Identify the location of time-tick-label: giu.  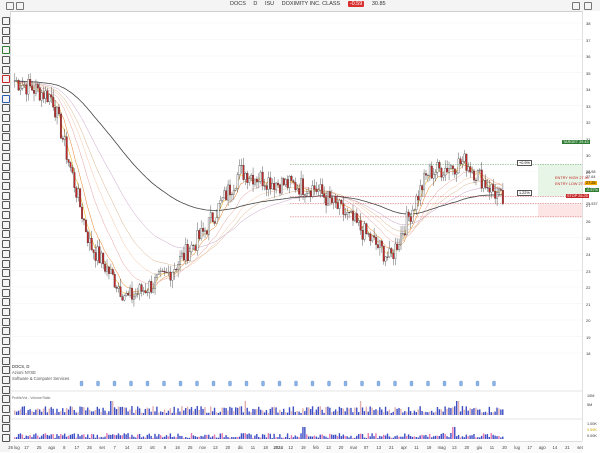
(479, 447).